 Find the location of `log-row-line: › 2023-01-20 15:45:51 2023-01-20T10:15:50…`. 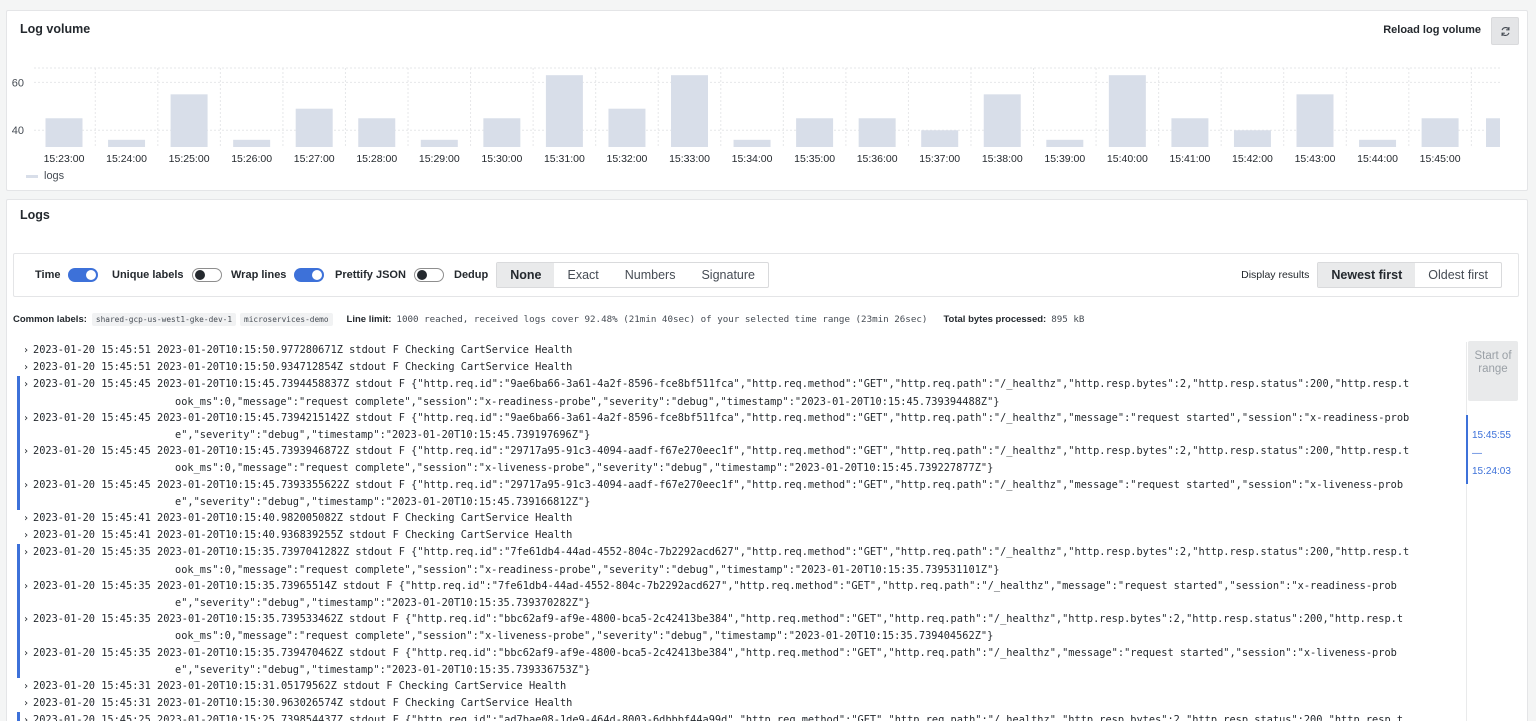

log-row-line: › 2023-01-20 15:45:51 2023-01-20T10:15:50… is located at coordinates (740, 350).